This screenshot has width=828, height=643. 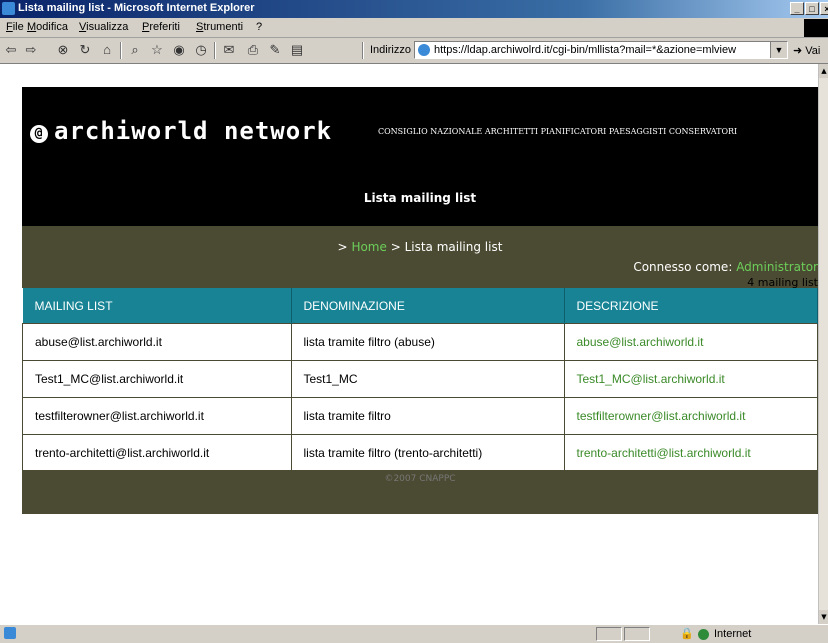 I want to click on lock-icon: 🔒, so click(x=687, y=634).